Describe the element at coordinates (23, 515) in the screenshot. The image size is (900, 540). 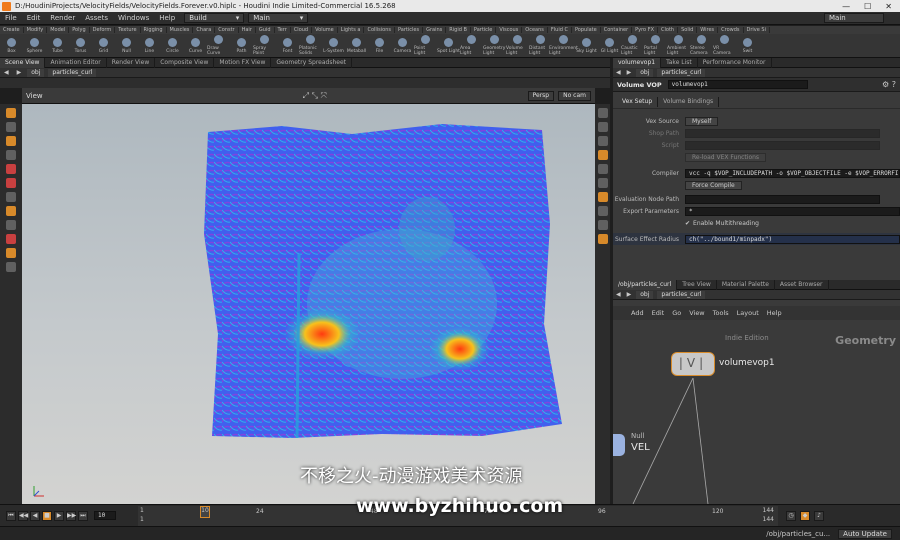
I see `step-back-icon: ◀◀` at that location.